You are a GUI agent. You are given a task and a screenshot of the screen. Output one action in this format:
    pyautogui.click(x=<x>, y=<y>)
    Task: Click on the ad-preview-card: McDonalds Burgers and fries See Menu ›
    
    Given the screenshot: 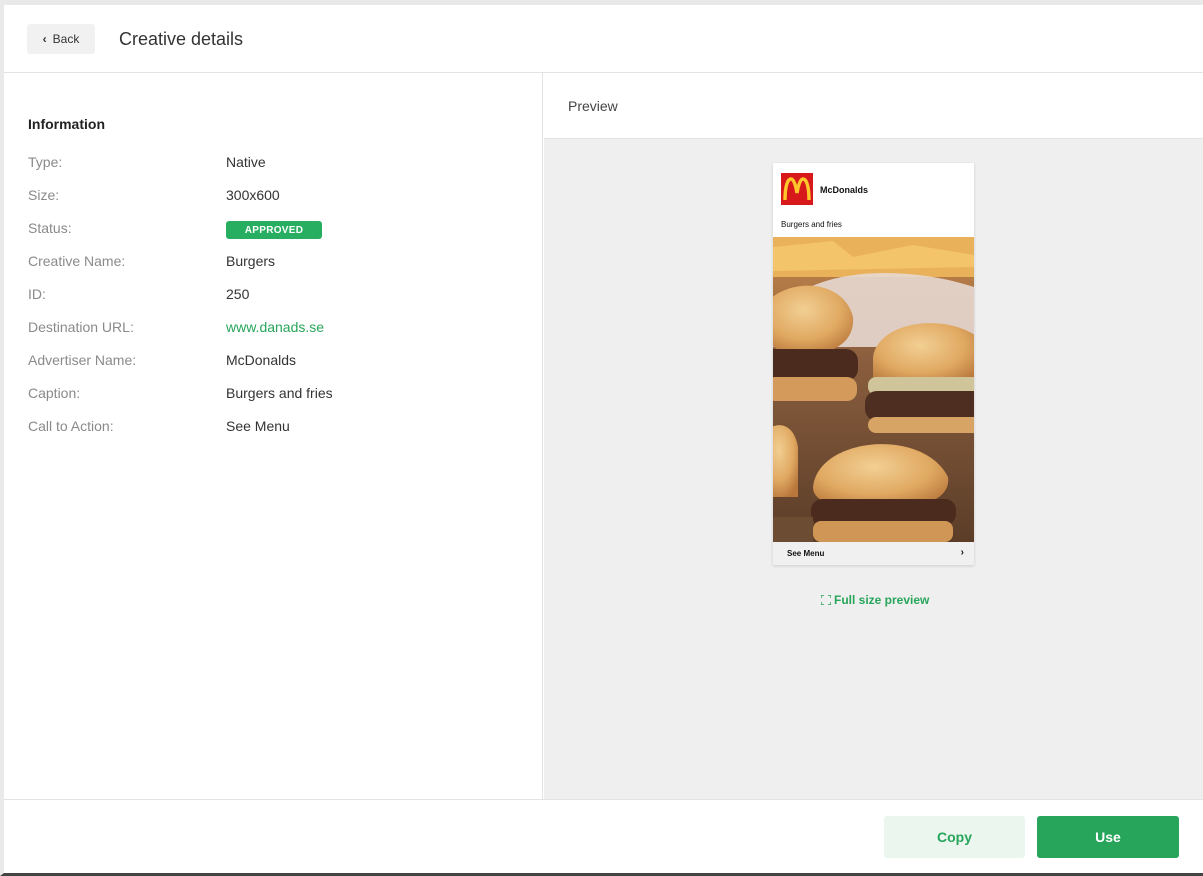 What is the action you would take?
    pyautogui.click(x=873, y=364)
    